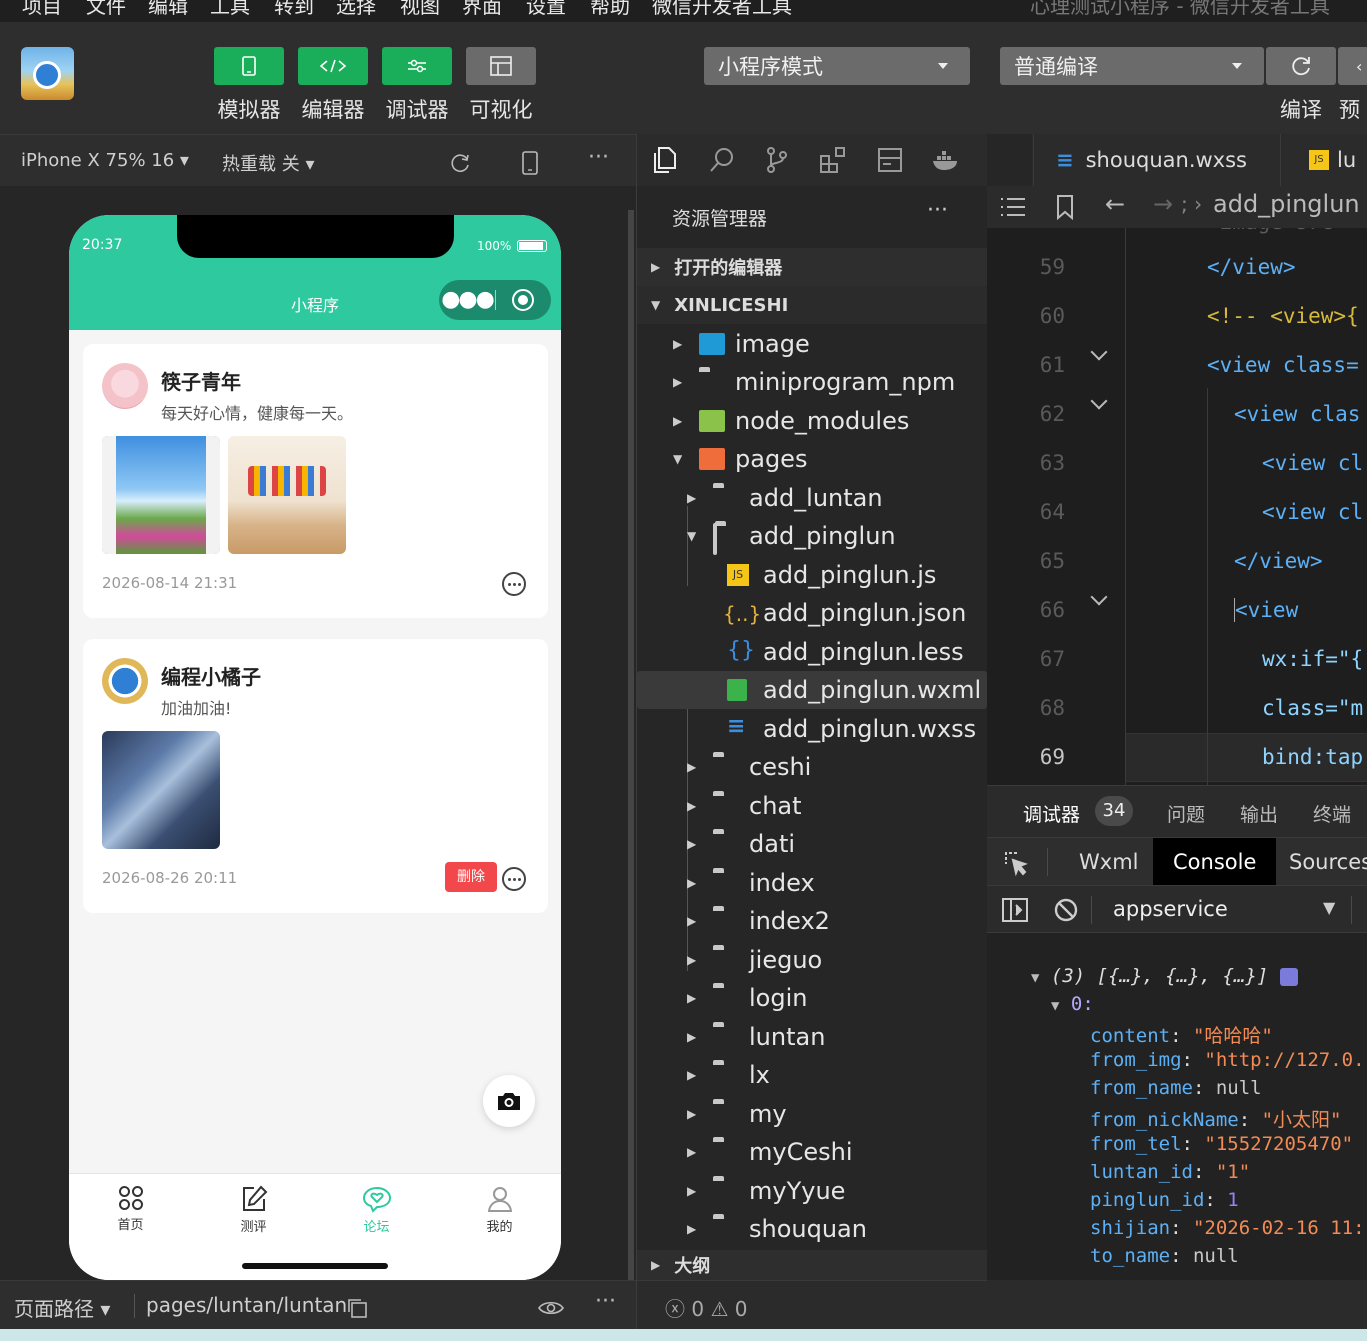 The image size is (1367, 1341). What do you see at coordinates (812, 652) in the screenshot?
I see `tree-file-less: {} add_pinglun.less` at bounding box center [812, 652].